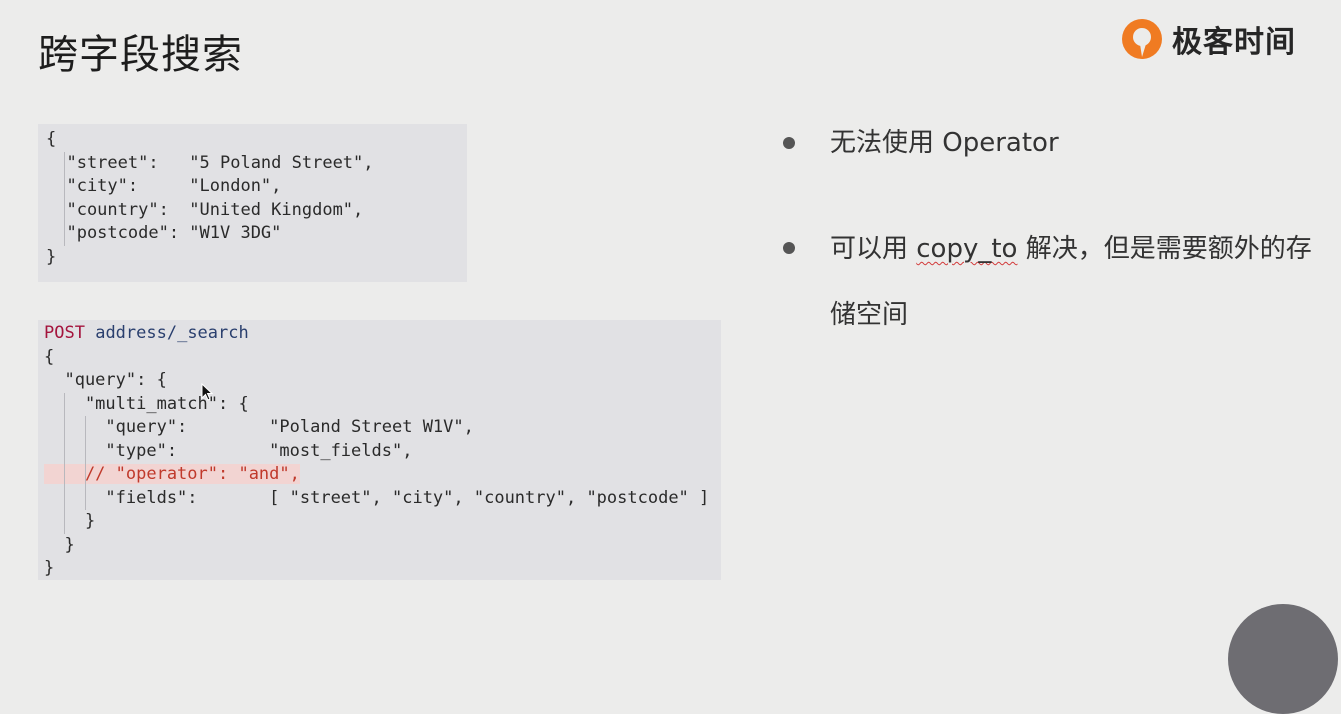  What do you see at coordinates (207, 392) in the screenshot?
I see `move-cursor-icon` at bounding box center [207, 392].